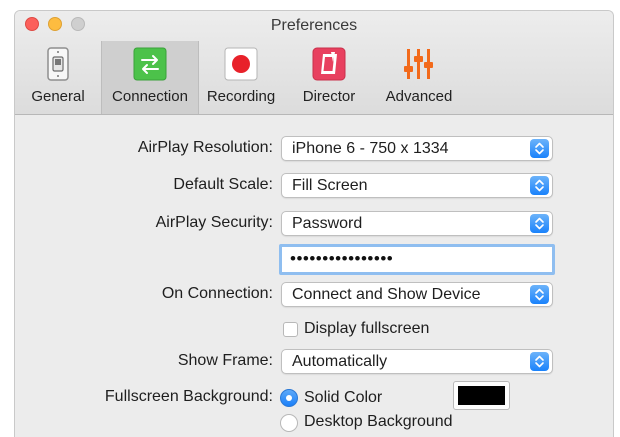  What do you see at coordinates (241, 64) in the screenshot?
I see `record-dot-icon` at bounding box center [241, 64].